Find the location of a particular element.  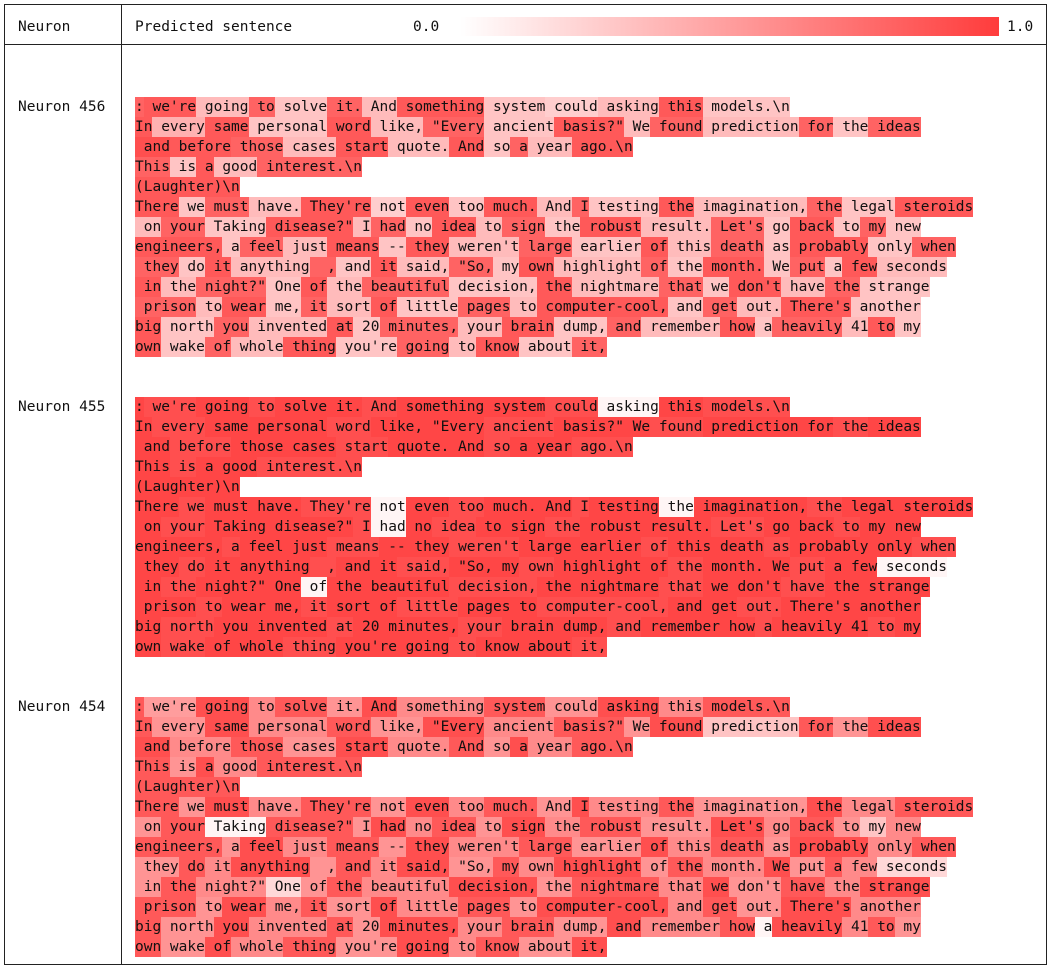

token: models.\n is located at coordinates (746, 407).